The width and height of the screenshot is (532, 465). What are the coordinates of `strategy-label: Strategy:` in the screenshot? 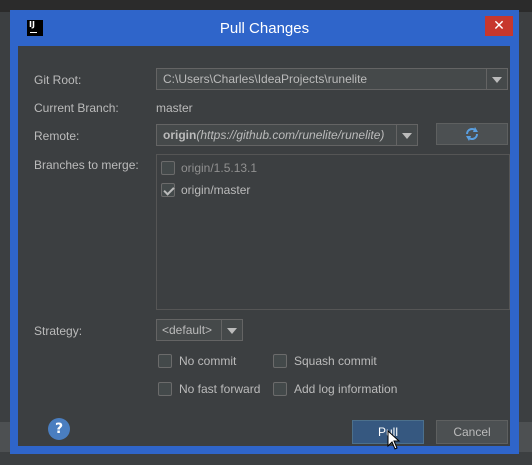 It's located at (58, 331).